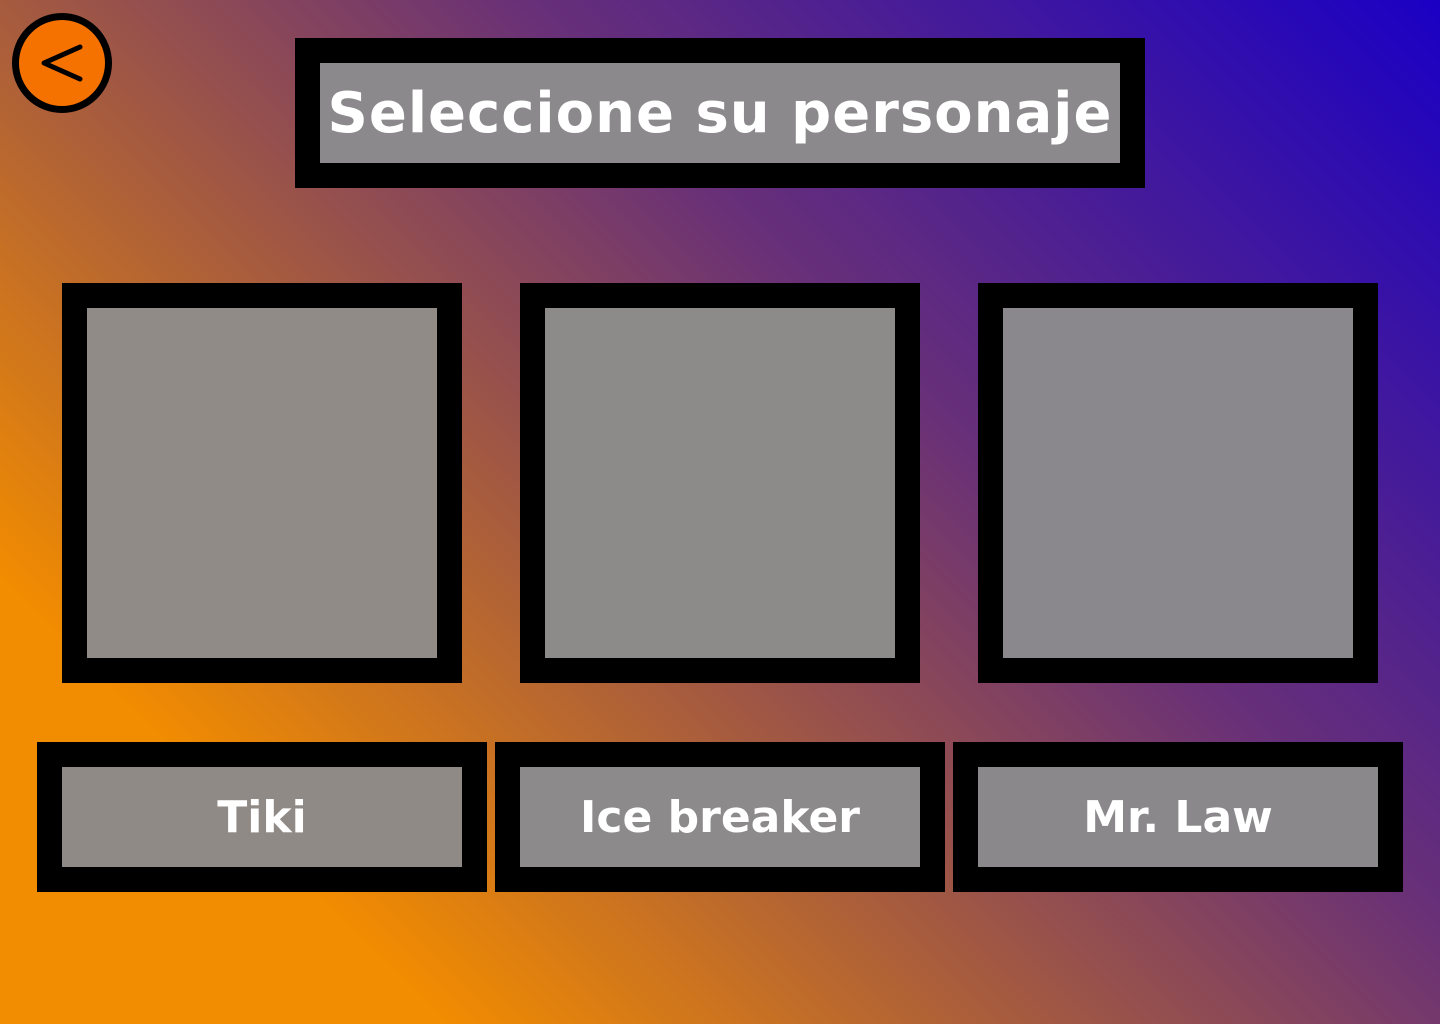 Image resolution: width=1440 pixels, height=1024 pixels. Describe the element at coordinates (720, 483) in the screenshot. I see `character-portrait-ice-breaker` at that location.